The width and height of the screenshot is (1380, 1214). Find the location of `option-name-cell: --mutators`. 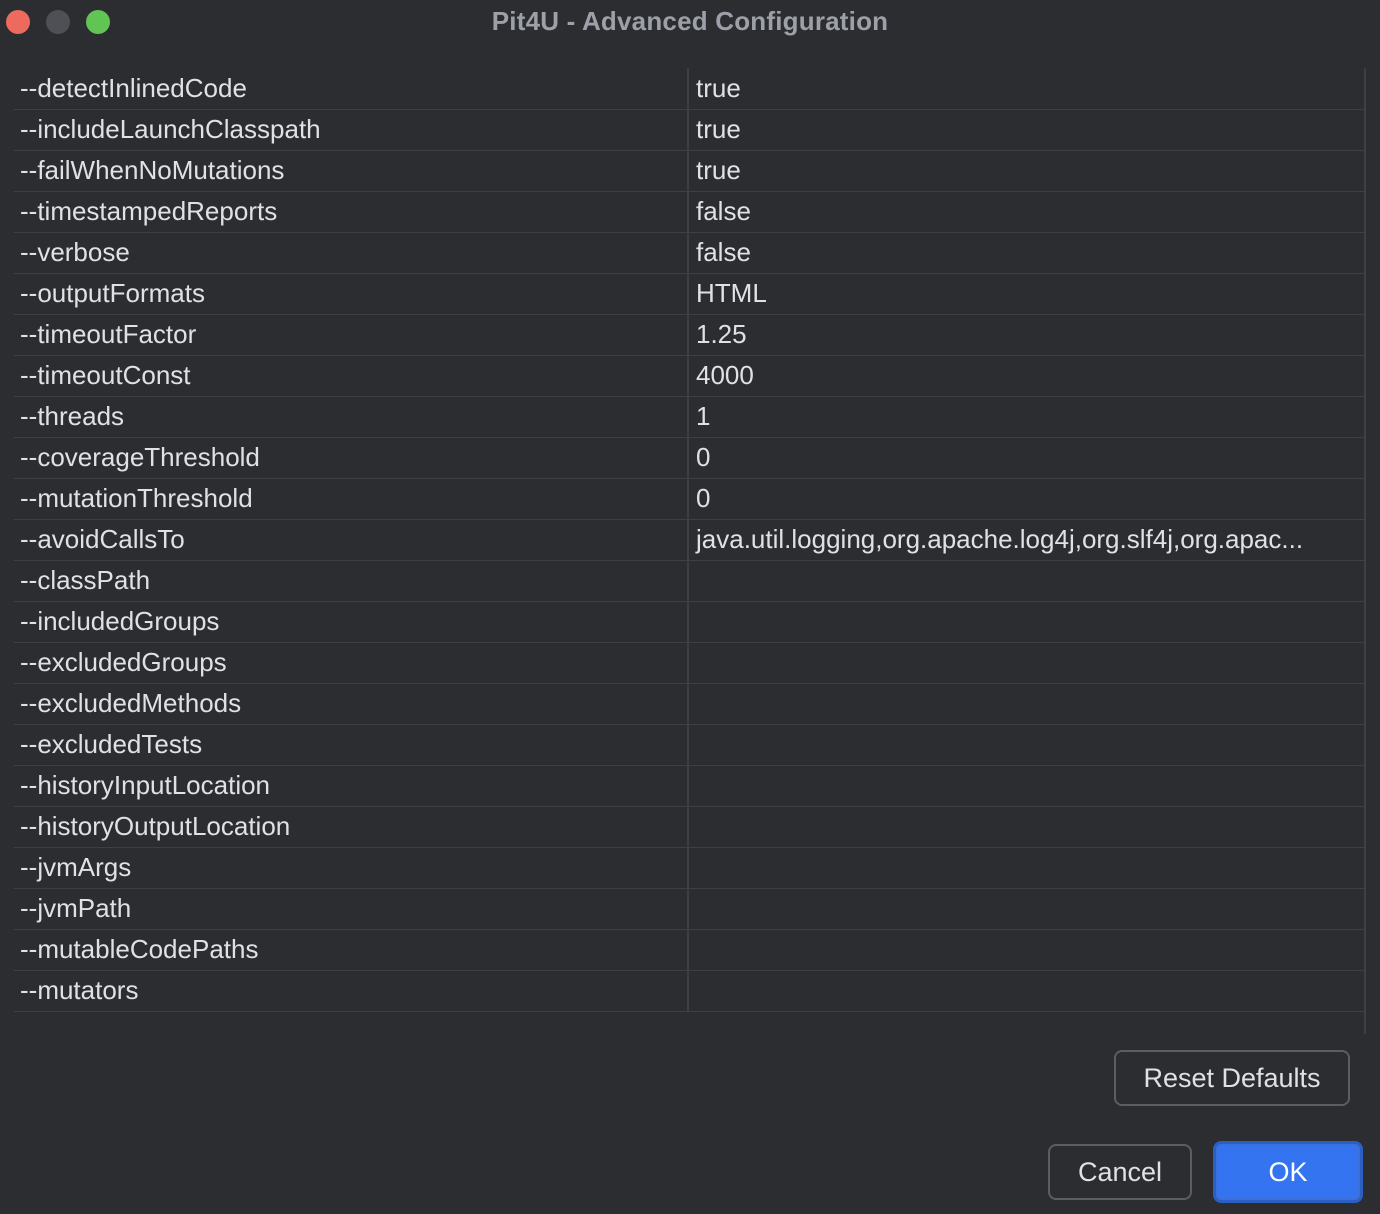

option-name-cell: --mutators is located at coordinates (351, 991).